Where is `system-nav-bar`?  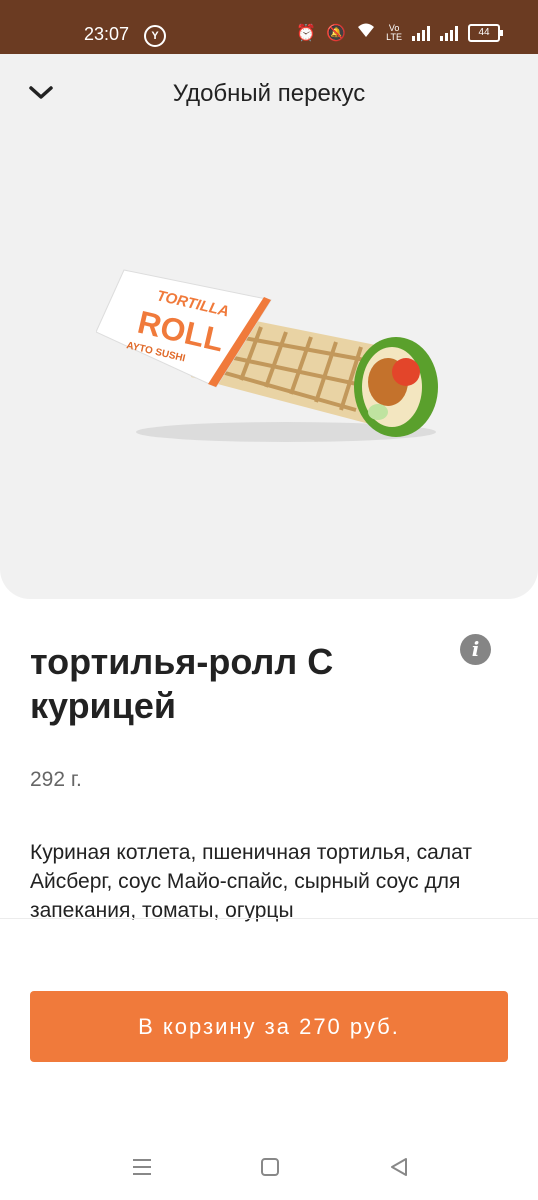
system-nav-bar is located at coordinates (269, 1165).